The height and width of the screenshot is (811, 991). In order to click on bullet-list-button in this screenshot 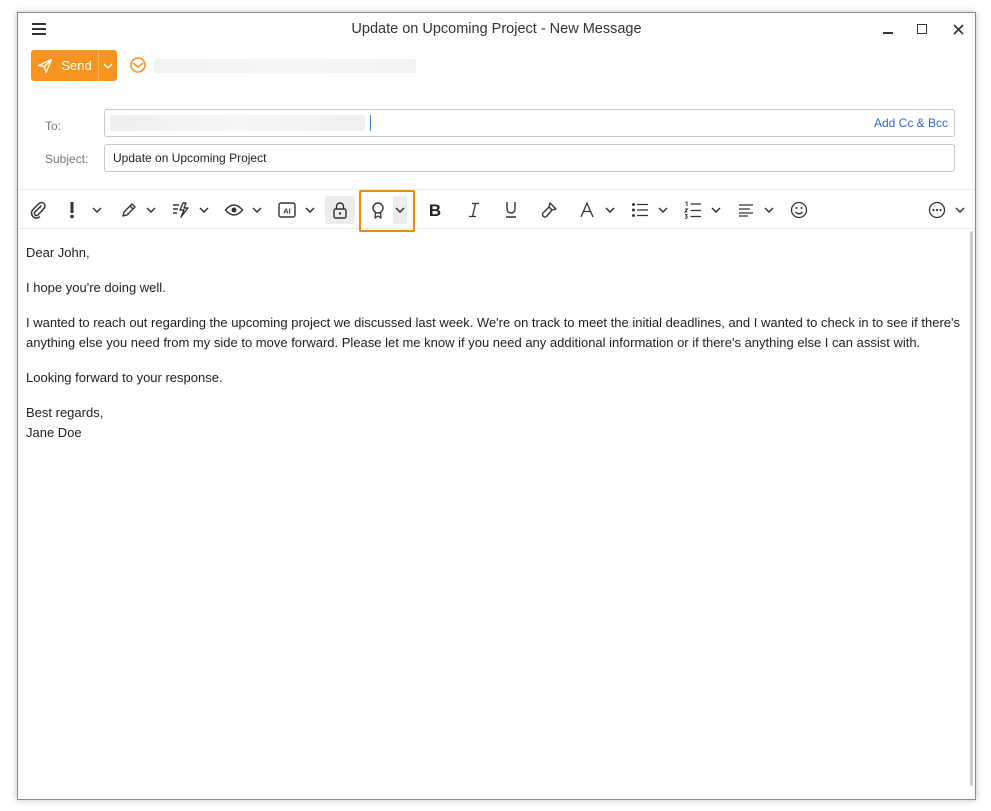, I will do `click(640, 210)`.